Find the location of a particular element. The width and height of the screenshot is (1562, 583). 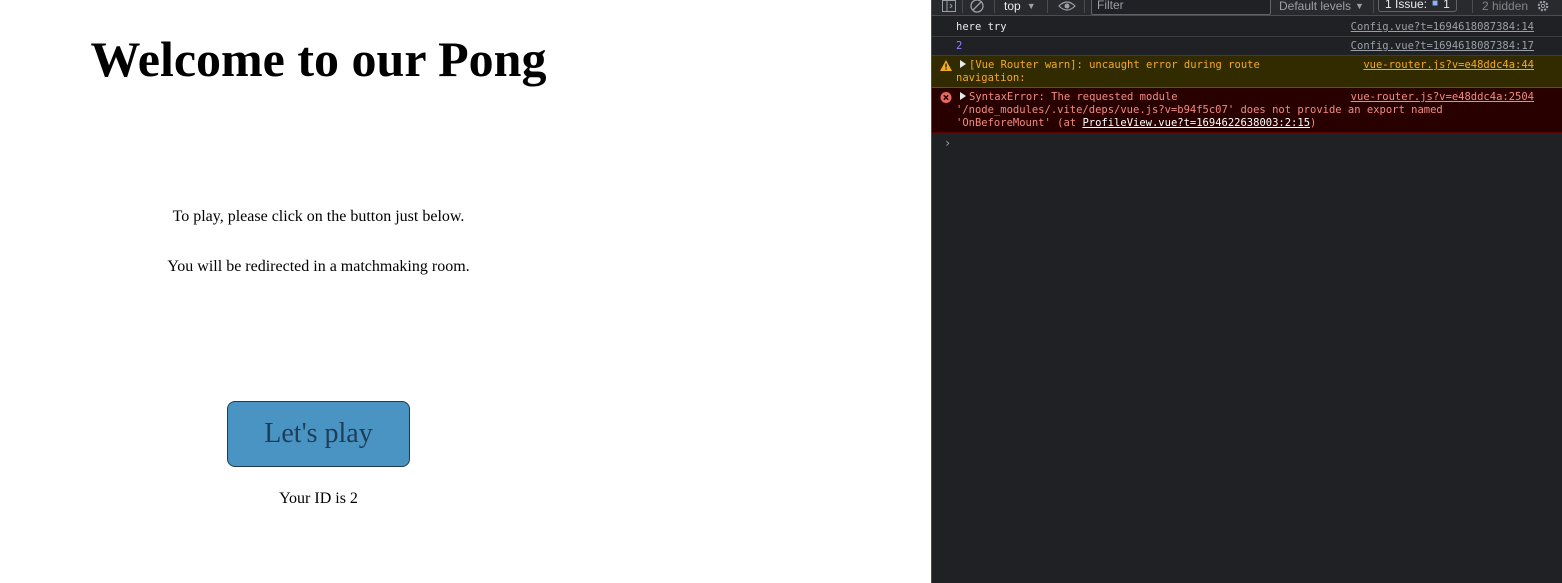

source-link: Config.vue?t=1694618087384:14 is located at coordinates (1440, 27).